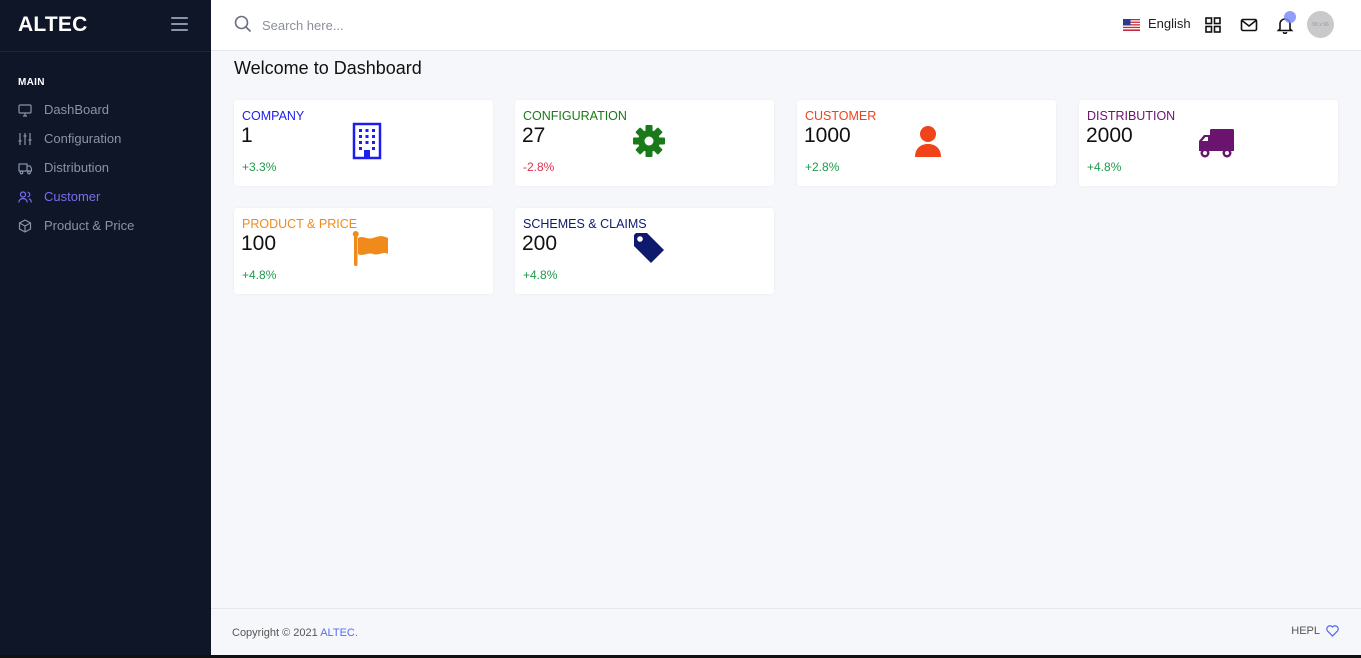  What do you see at coordinates (31, 82) in the screenshot?
I see `section-label-main: MAIN` at bounding box center [31, 82].